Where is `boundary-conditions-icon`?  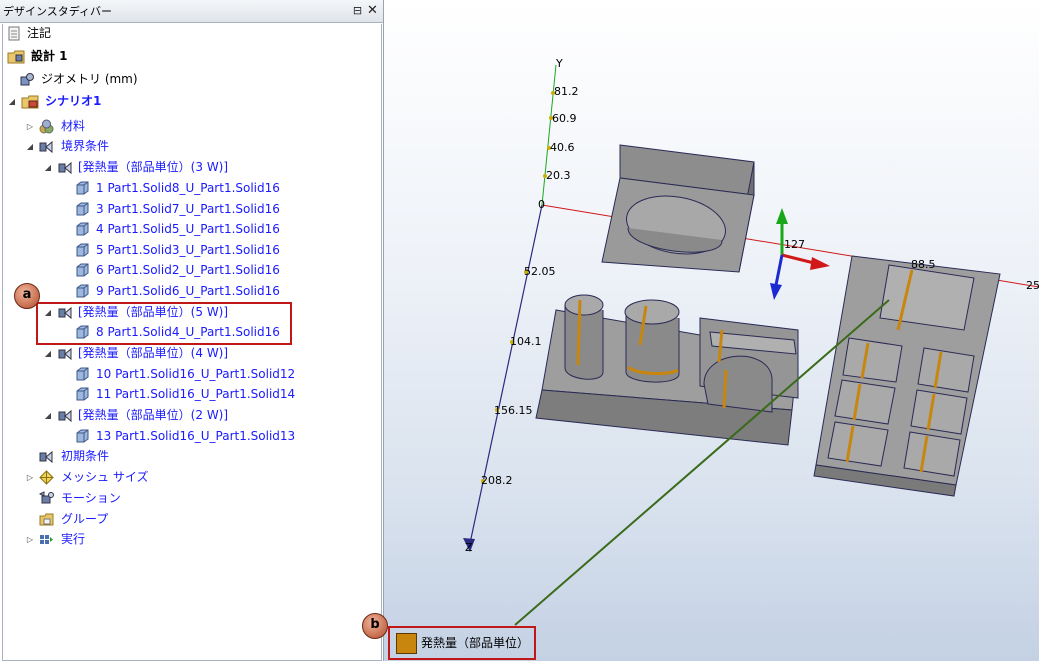
boundary-conditions-icon is located at coordinates (46, 146).